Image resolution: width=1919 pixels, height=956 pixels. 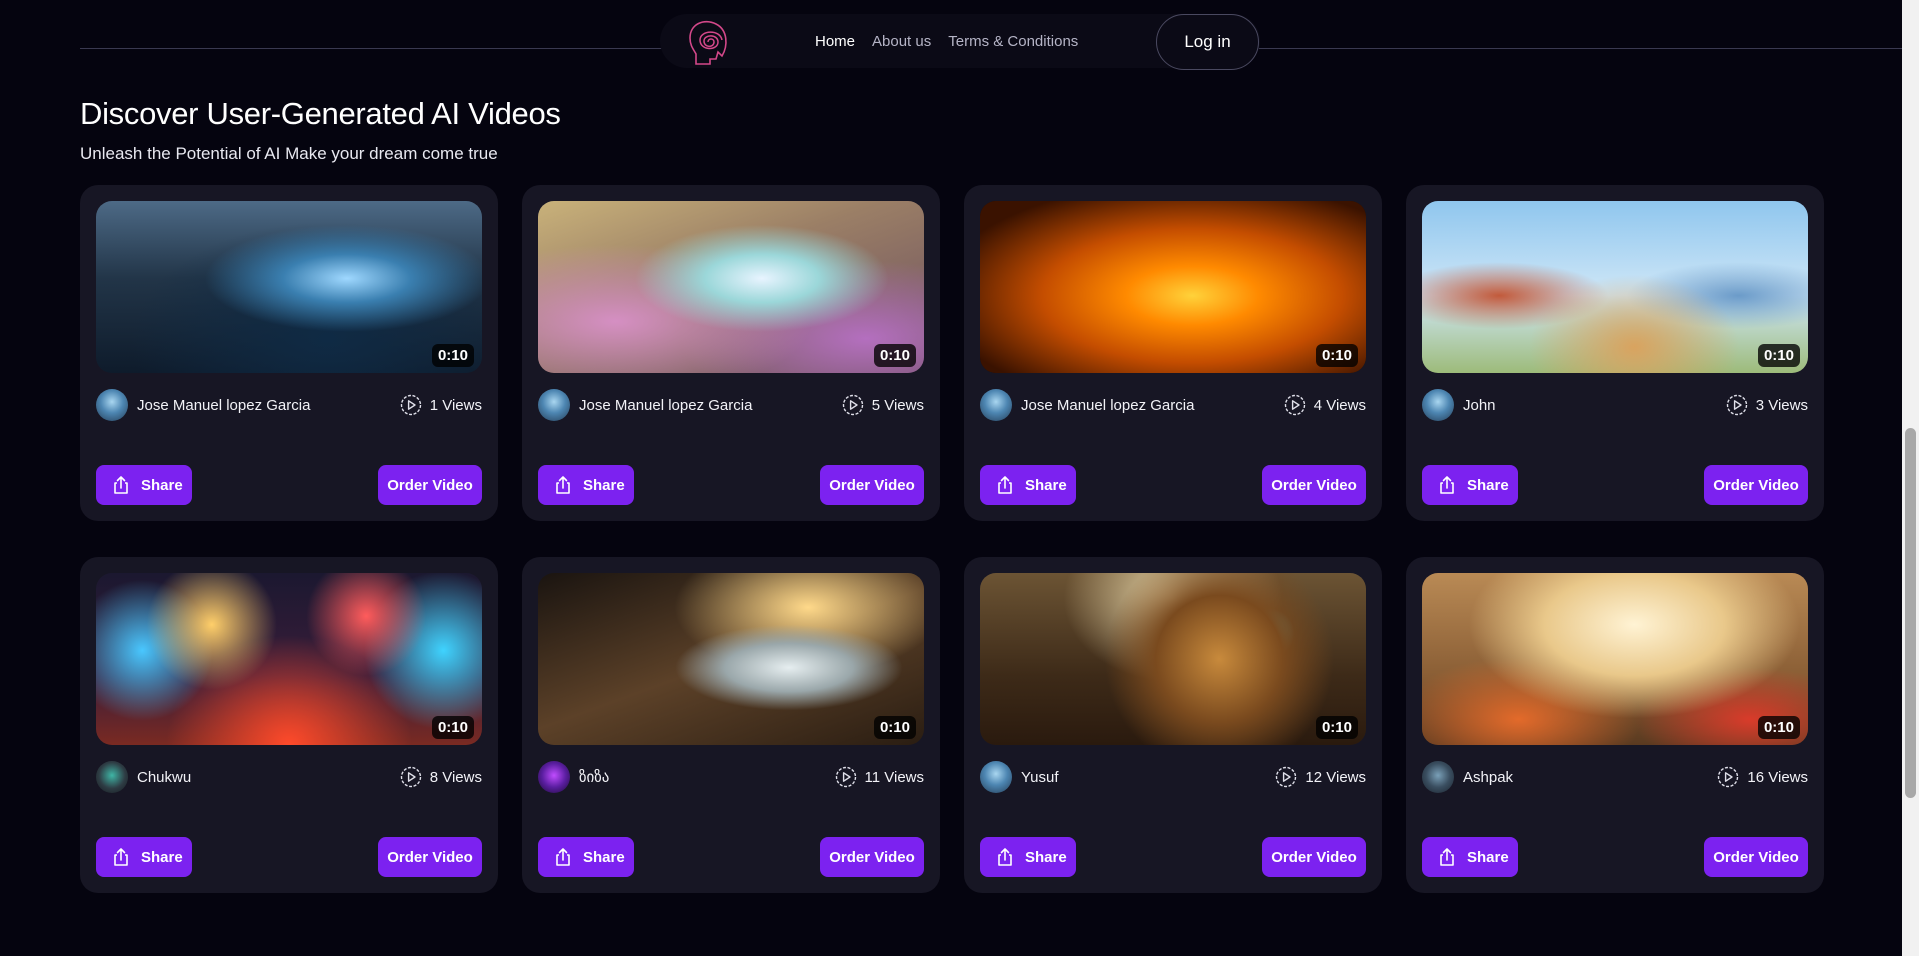 I want to click on video-card: 0:10 John 3 Views Share Order Video, so click(x=1615, y=353).